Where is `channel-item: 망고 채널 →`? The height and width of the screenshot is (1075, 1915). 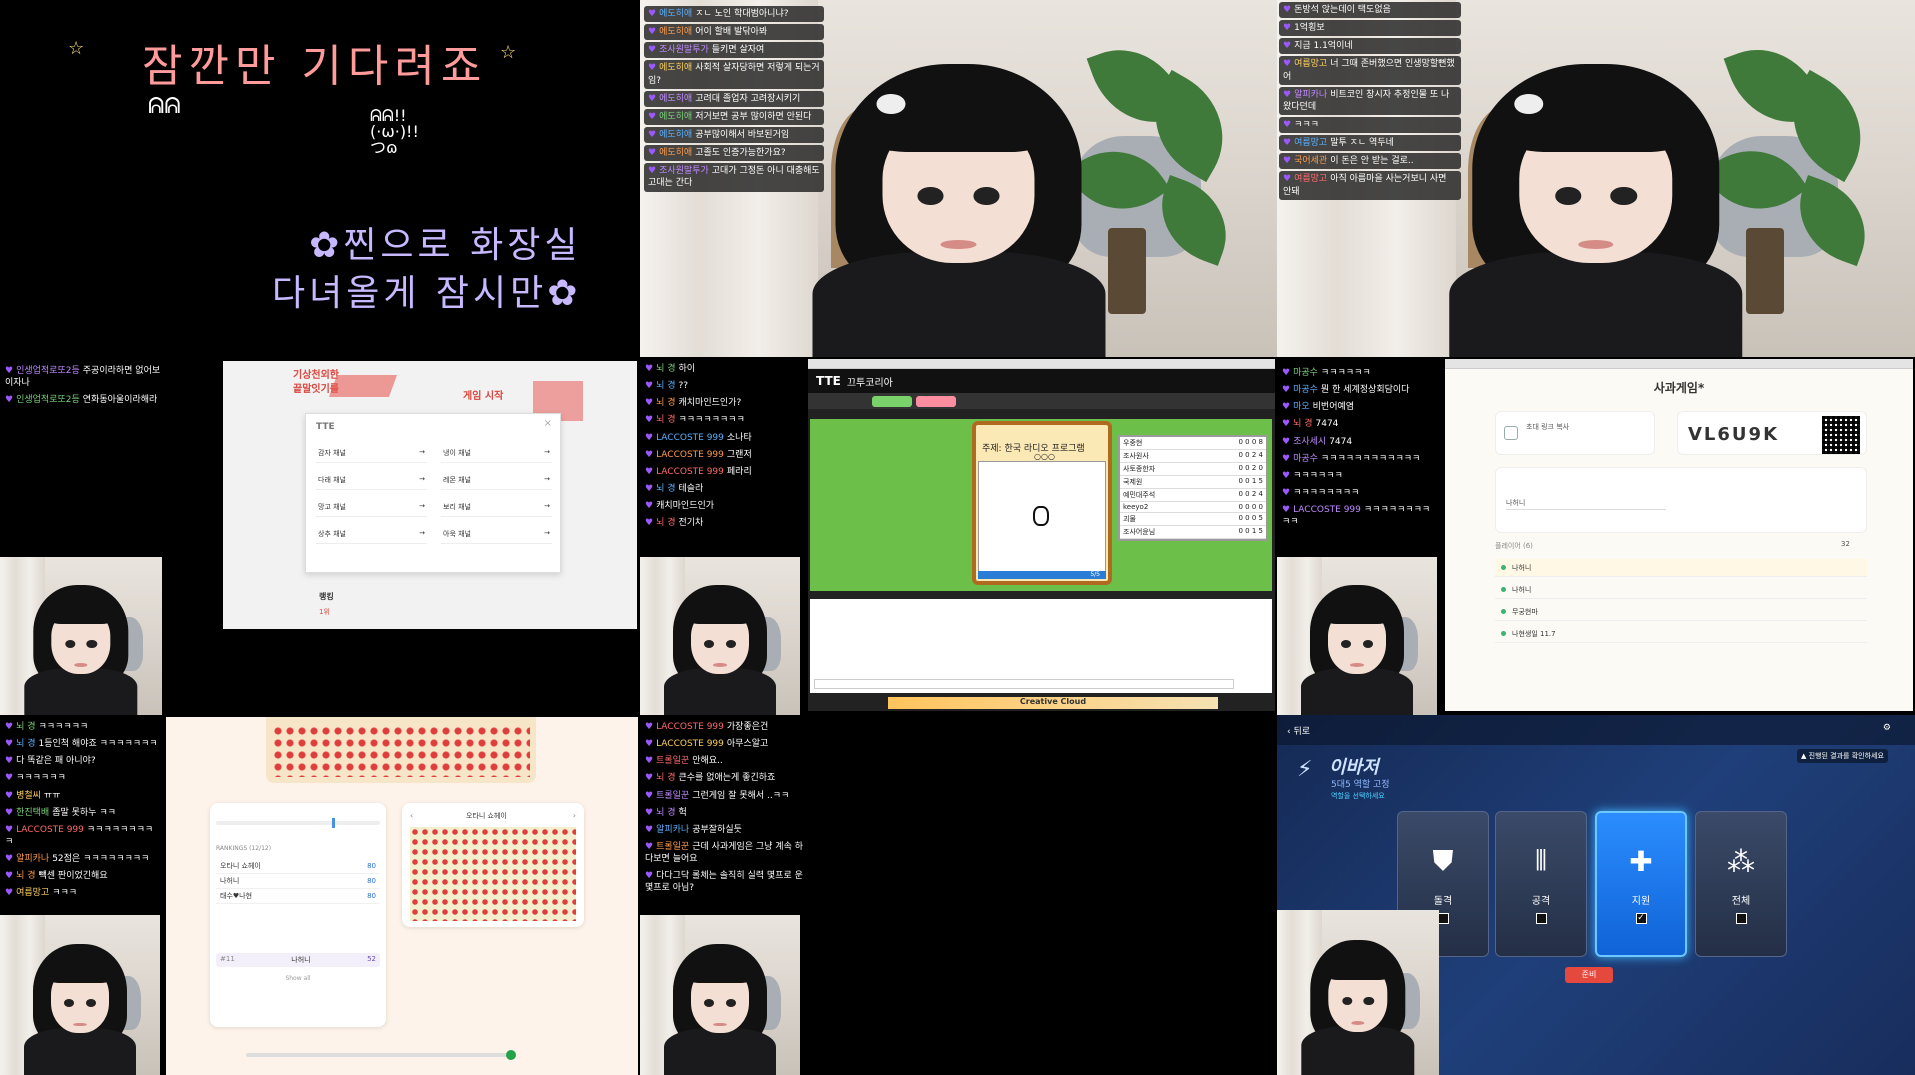 channel-item: 망고 채널 → is located at coordinates (371, 507).